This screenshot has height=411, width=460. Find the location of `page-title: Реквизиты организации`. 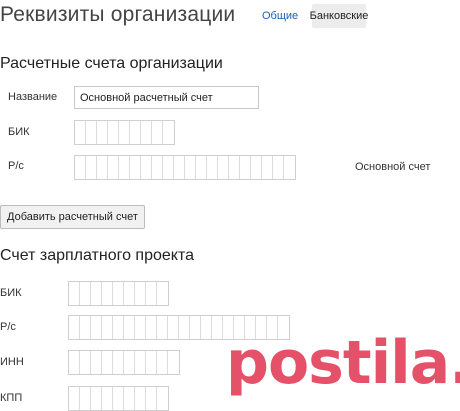

page-title: Реквизиты организации is located at coordinates (118, 14).